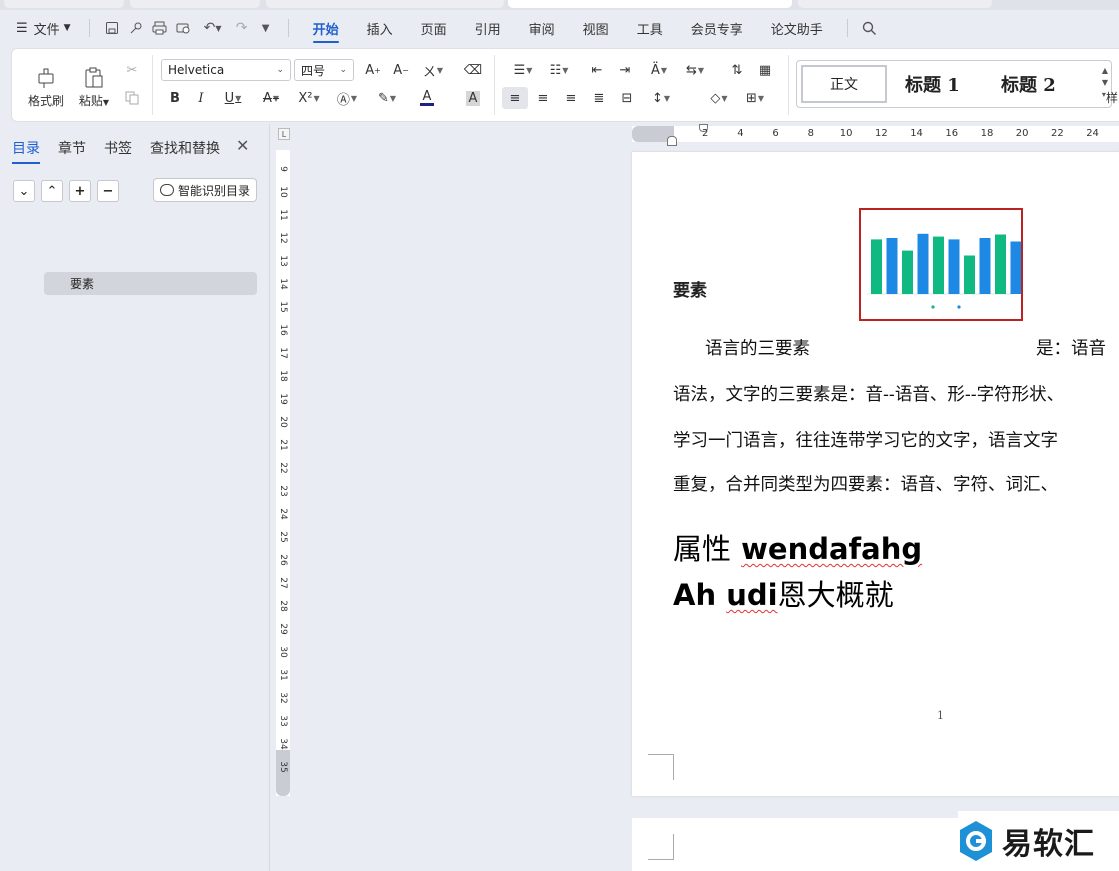  What do you see at coordinates (695, 70) in the screenshot?
I see `text-direction-icon: ⇆ ▼` at bounding box center [695, 70].